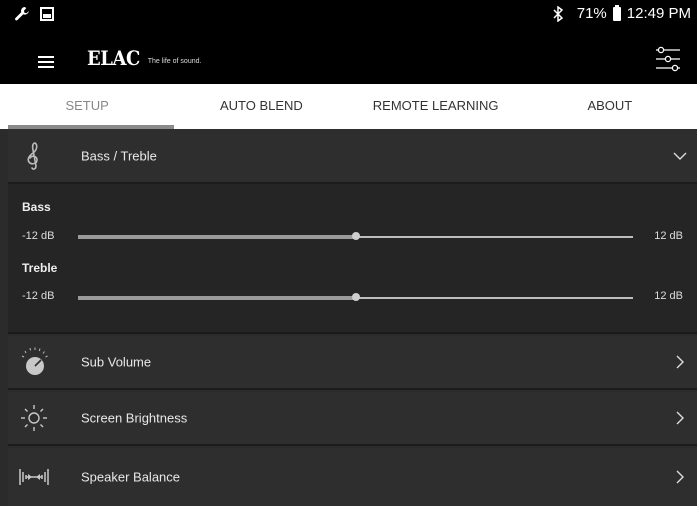  Describe the element at coordinates (616, 12) in the screenshot. I see `battery-icon` at that location.